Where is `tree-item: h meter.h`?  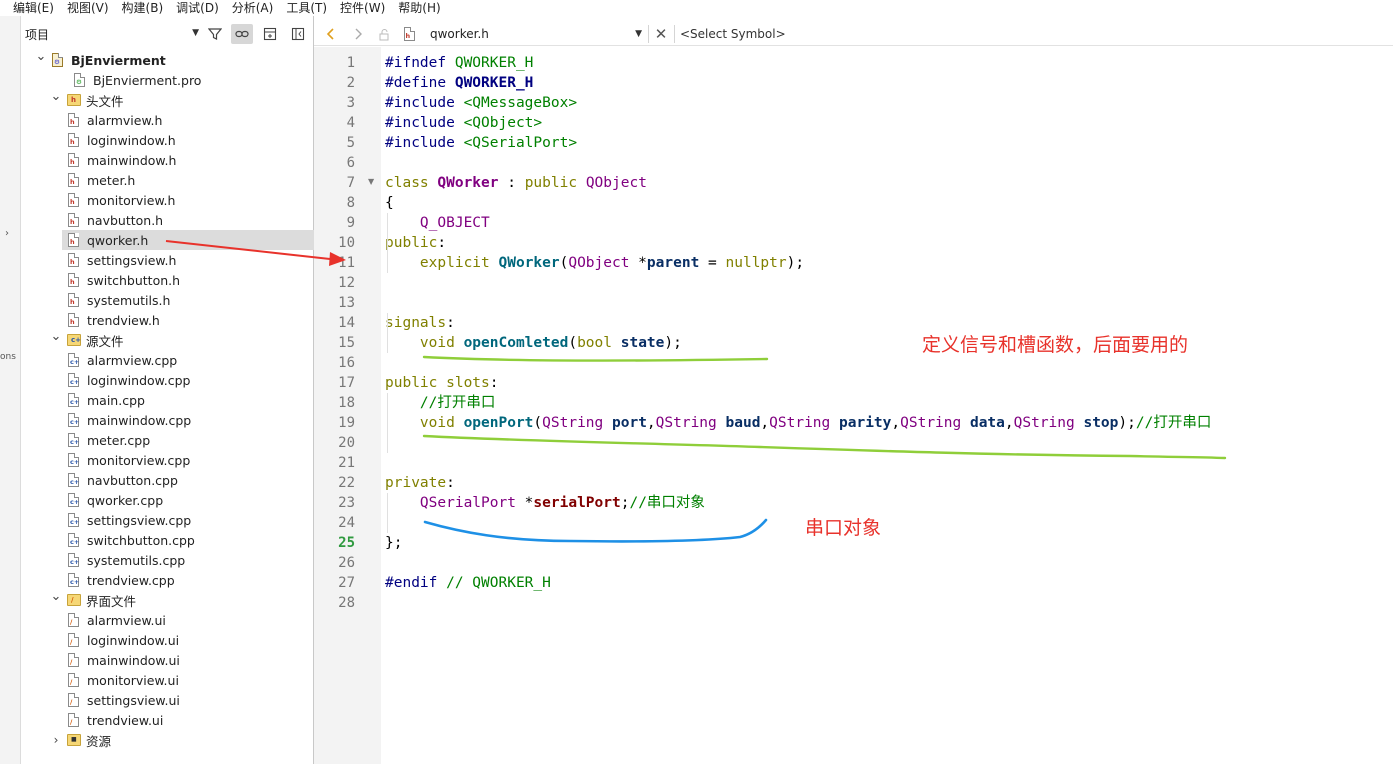 tree-item: h meter.h is located at coordinates (167, 180).